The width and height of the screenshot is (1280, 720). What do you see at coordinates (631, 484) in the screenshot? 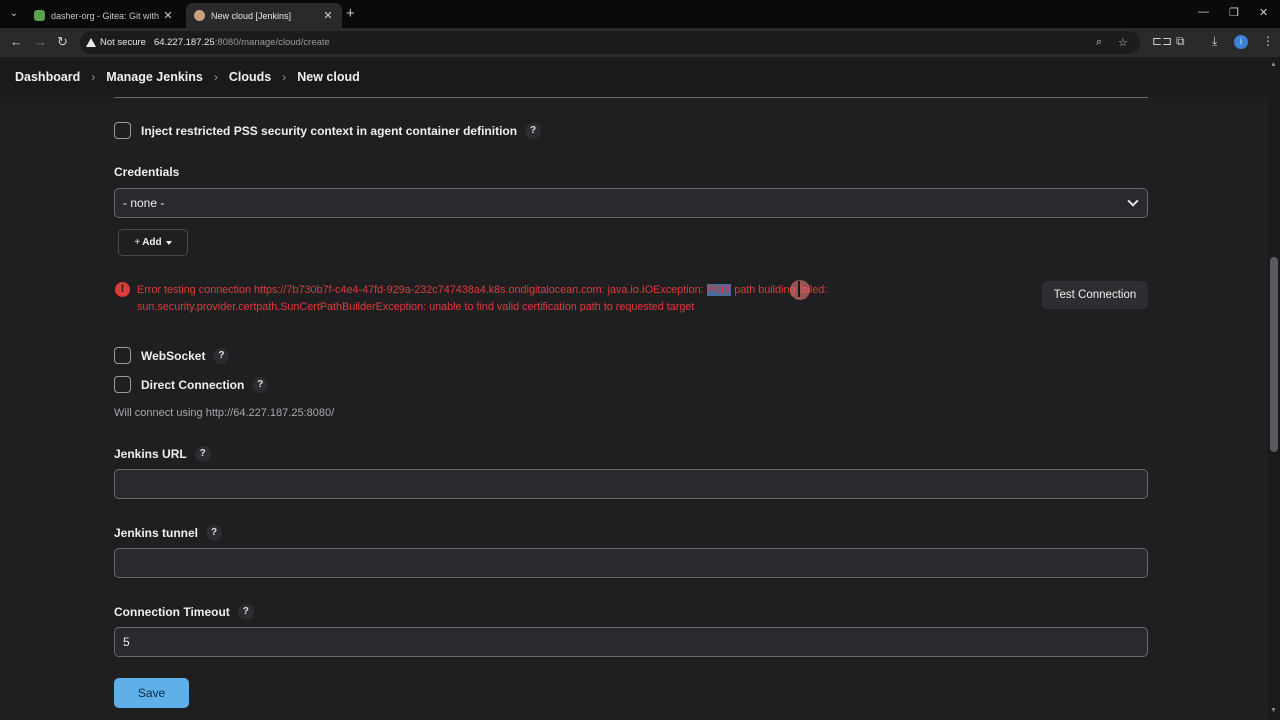
I see `jenkins-url-input` at bounding box center [631, 484].